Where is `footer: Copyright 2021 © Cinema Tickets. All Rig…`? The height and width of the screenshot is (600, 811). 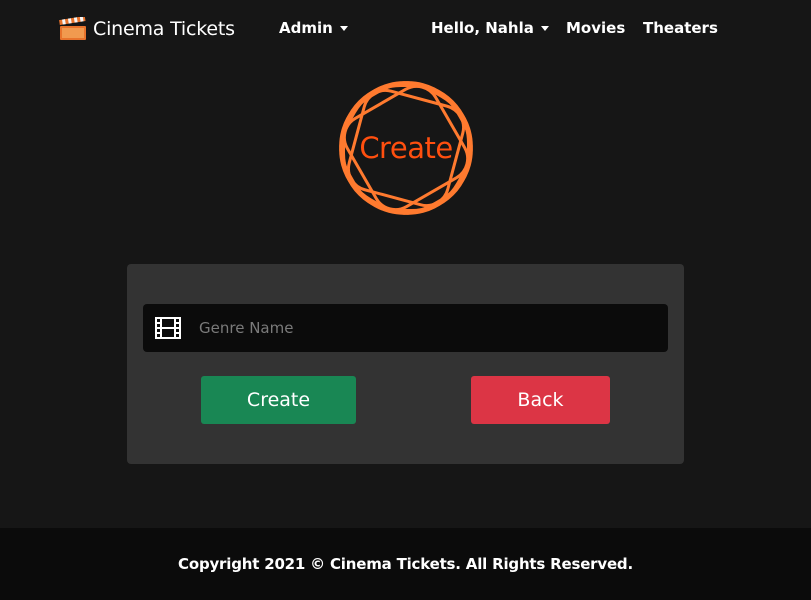 footer: Copyright 2021 © Cinema Tickets. All Rig… is located at coordinates (405, 564).